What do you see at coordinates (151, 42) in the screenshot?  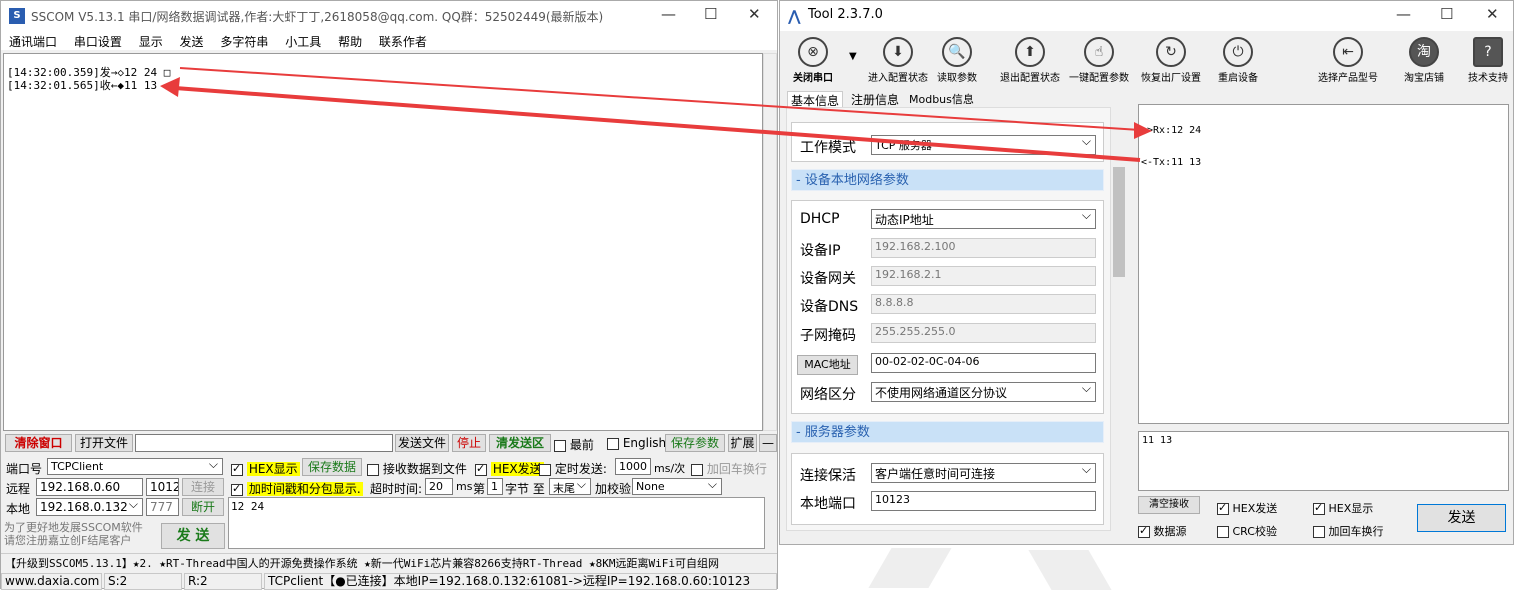 I see `menu-item-display: 显示` at bounding box center [151, 42].